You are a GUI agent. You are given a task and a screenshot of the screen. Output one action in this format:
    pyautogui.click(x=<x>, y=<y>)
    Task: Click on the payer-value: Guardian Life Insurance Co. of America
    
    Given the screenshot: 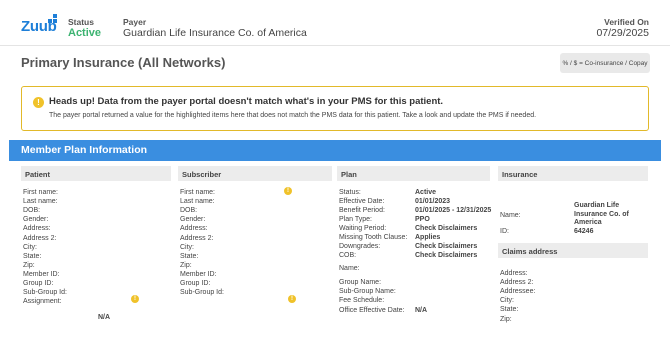 What is the action you would take?
    pyautogui.click(x=215, y=33)
    